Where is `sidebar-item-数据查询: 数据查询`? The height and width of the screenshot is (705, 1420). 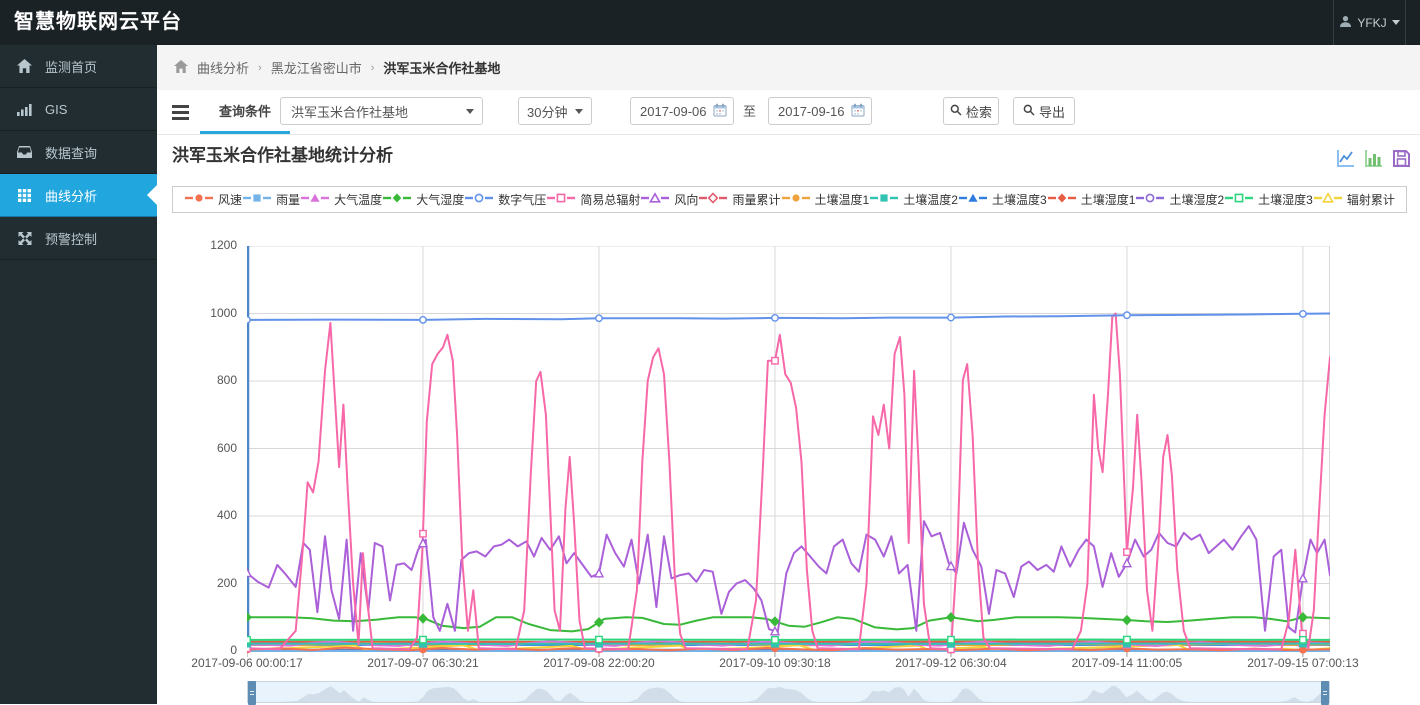 sidebar-item-数据查询: 数据查询 is located at coordinates (78, 152).